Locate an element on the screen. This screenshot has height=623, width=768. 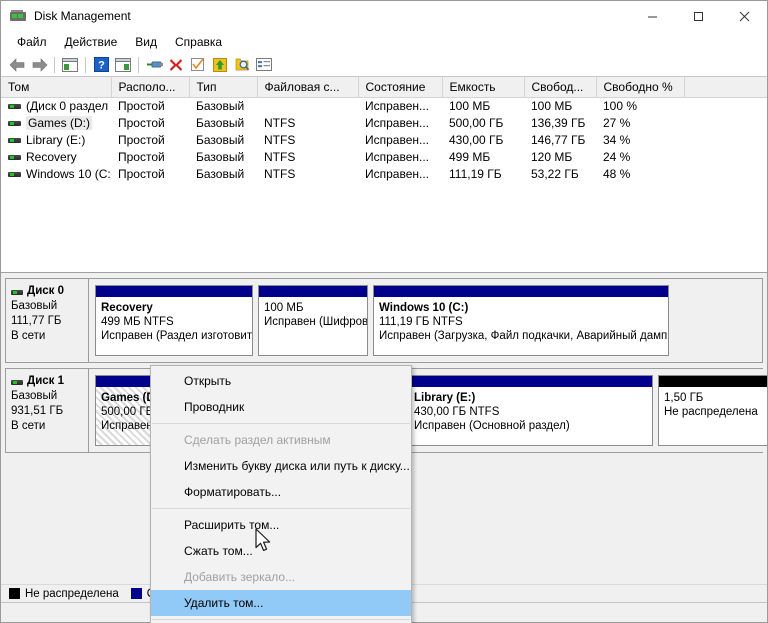
volume-name-cell: Windows 10 (C:) is located at coordinates (56, 173).